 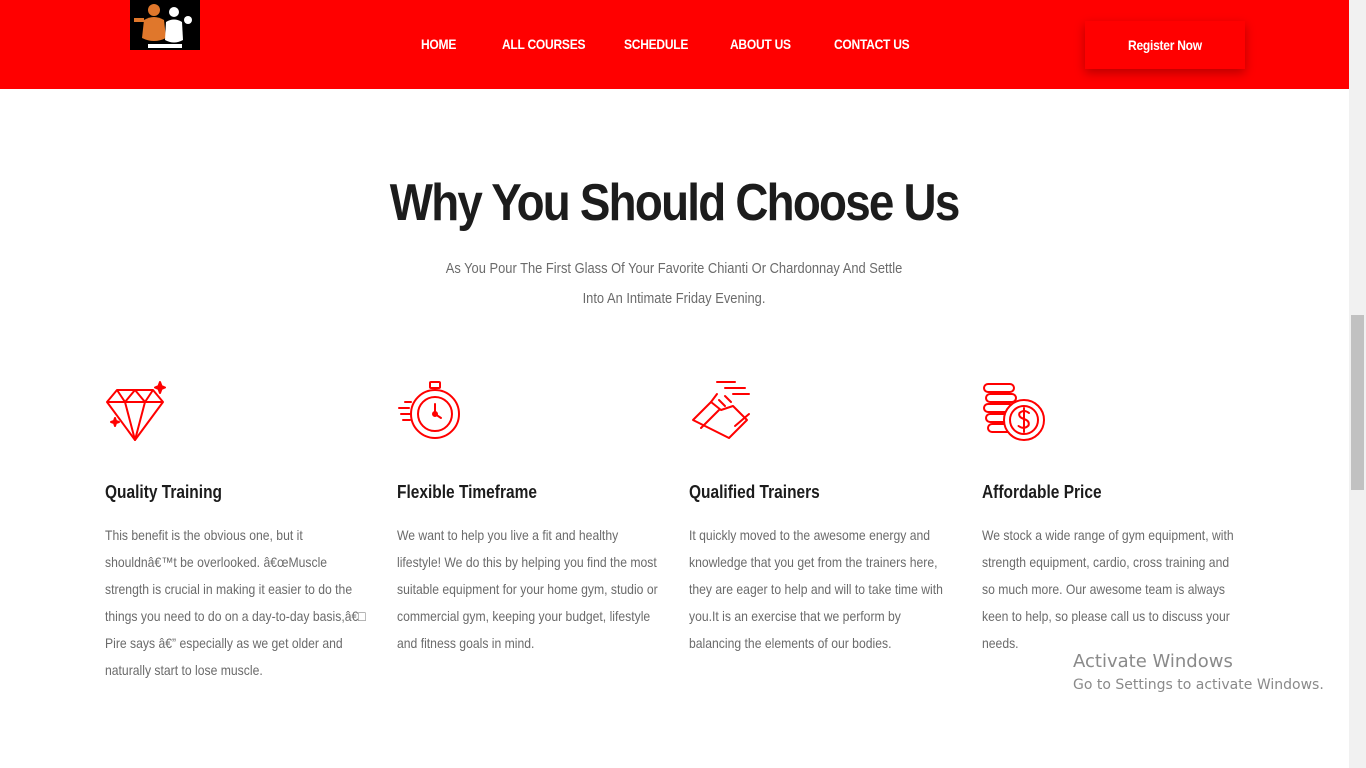 I want to click on gym-logo, so click(x=165, y=25).